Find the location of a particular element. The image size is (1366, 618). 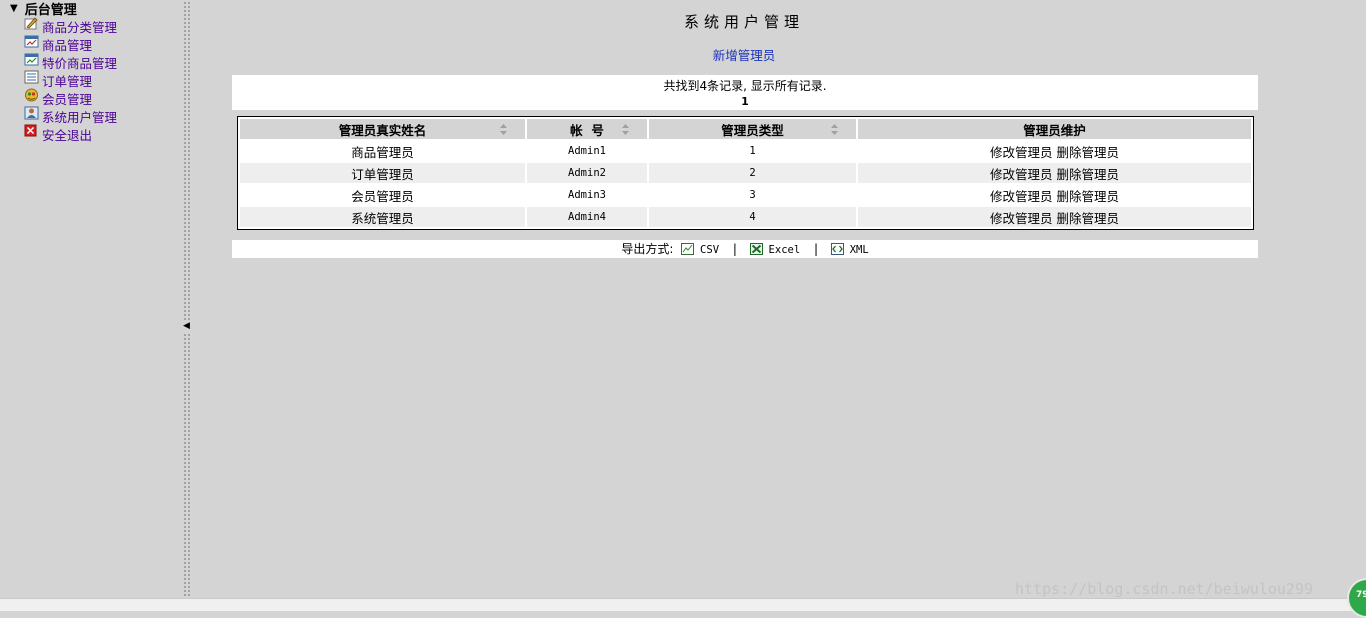

sidebar-menu: 商品分类管理 商品管理 特价商品管理 订单管理 会员管理 系统用户管理 安全退出 is located at coordinates (70, 80).